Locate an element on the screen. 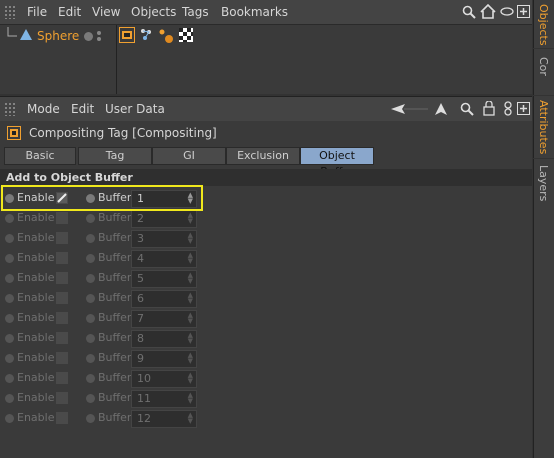 The width and height of the screenshot is (554, 458). object-row-sphere: Sphere is located at coordinates (58, 35).